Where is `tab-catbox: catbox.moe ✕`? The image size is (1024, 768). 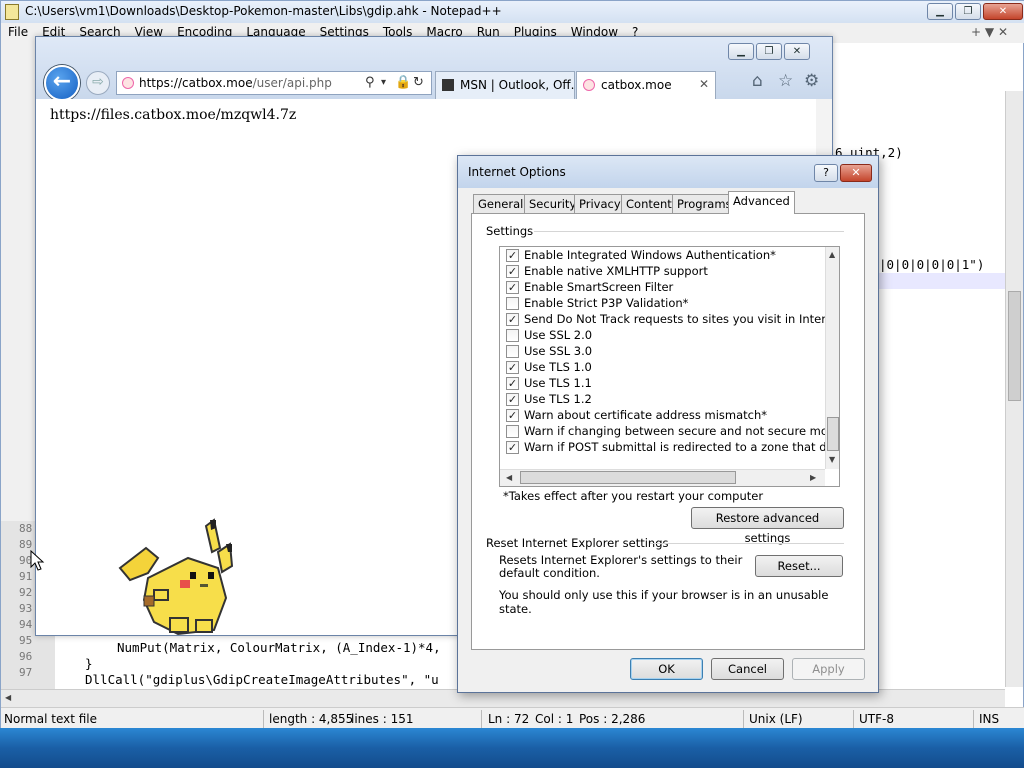 tab-catbox: catbox.moe ✕ is located at coordinates (646, 85).